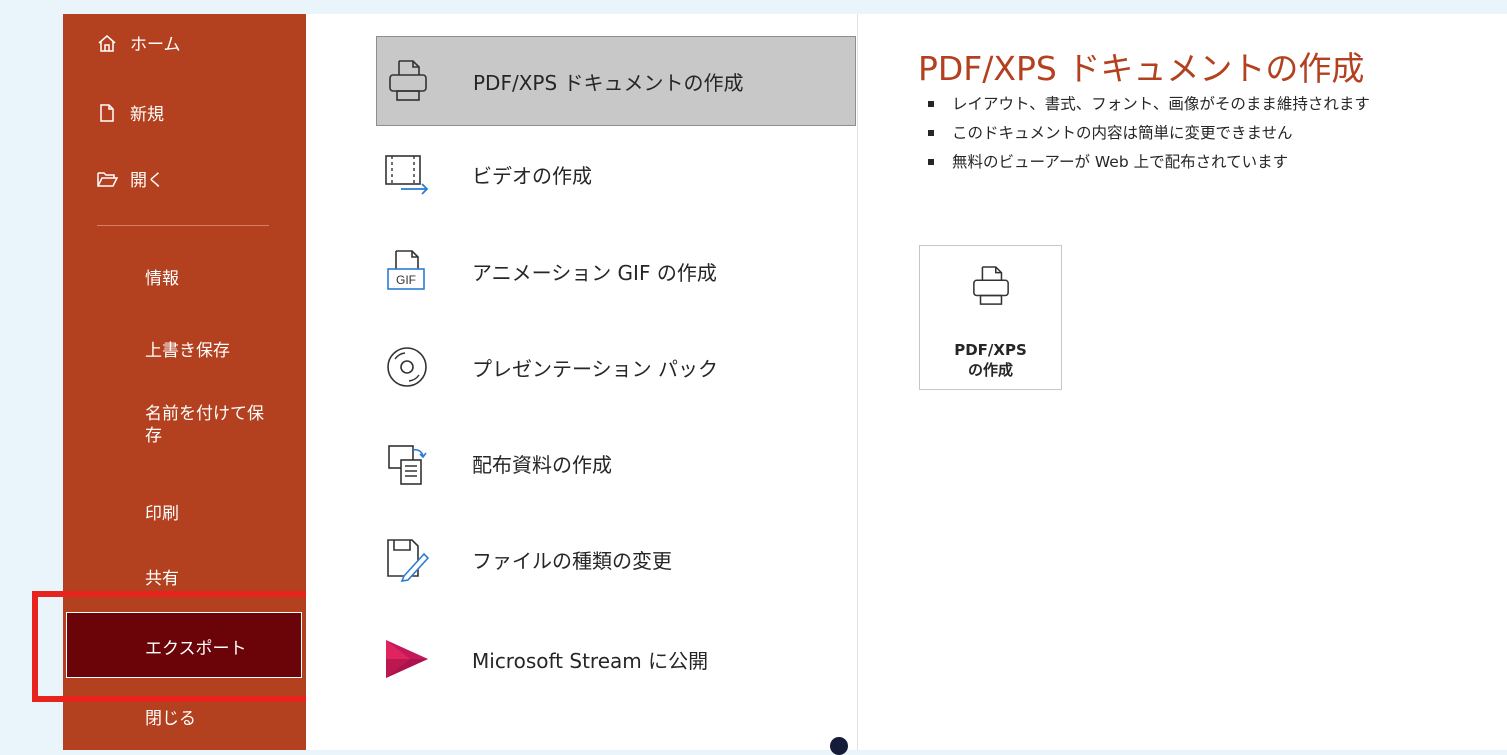 The image size is (1507, 755). I want to click on gif-icon: GIF, so click(407, 271).